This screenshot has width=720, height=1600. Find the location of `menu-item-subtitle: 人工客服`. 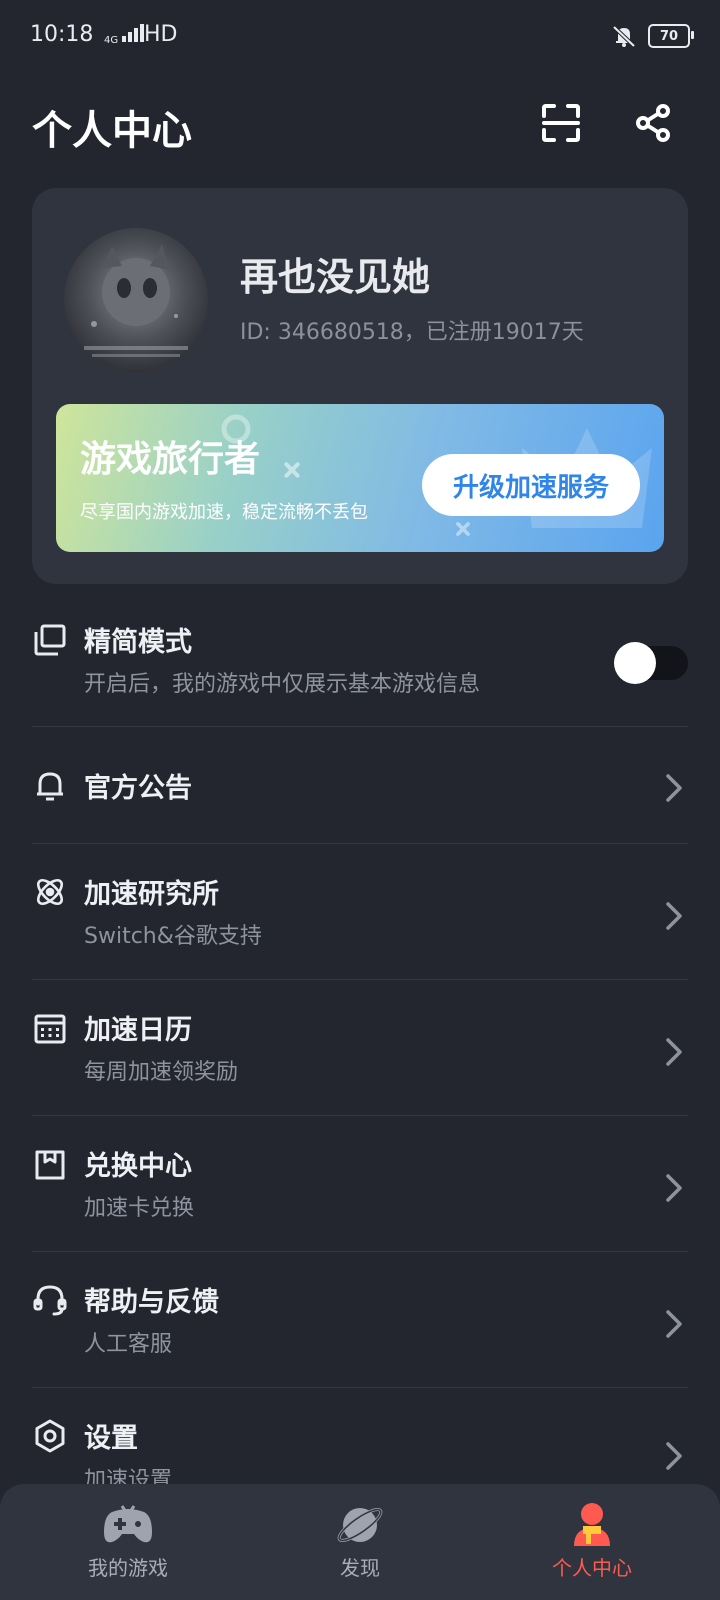

menu-item-subtitle: 人工客服 is located at coordinates (128, 1344).